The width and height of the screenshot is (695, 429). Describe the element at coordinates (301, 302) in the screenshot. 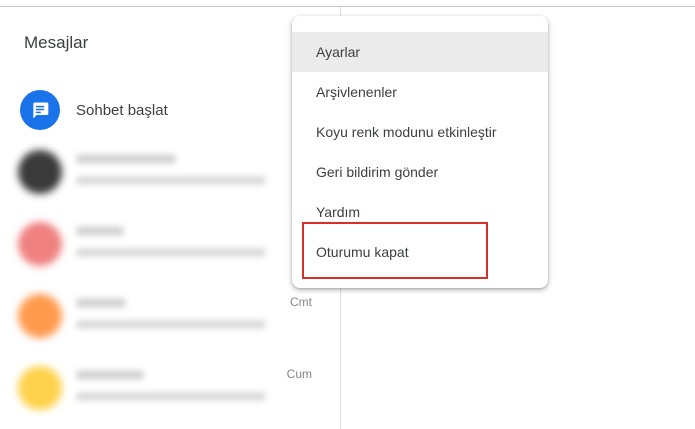

I see `conversation-time: Cmt` at that location.